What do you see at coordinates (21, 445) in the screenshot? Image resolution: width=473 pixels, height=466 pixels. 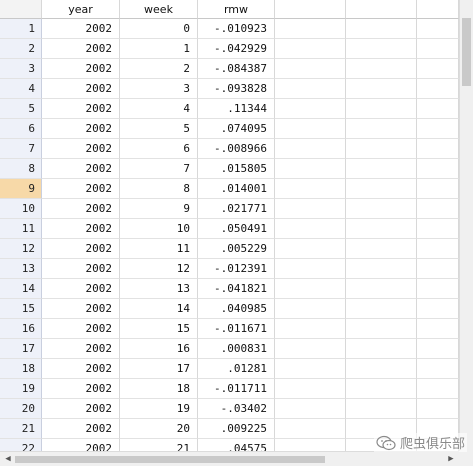 I see `row-number: 22` at bounding box center [21, 445].